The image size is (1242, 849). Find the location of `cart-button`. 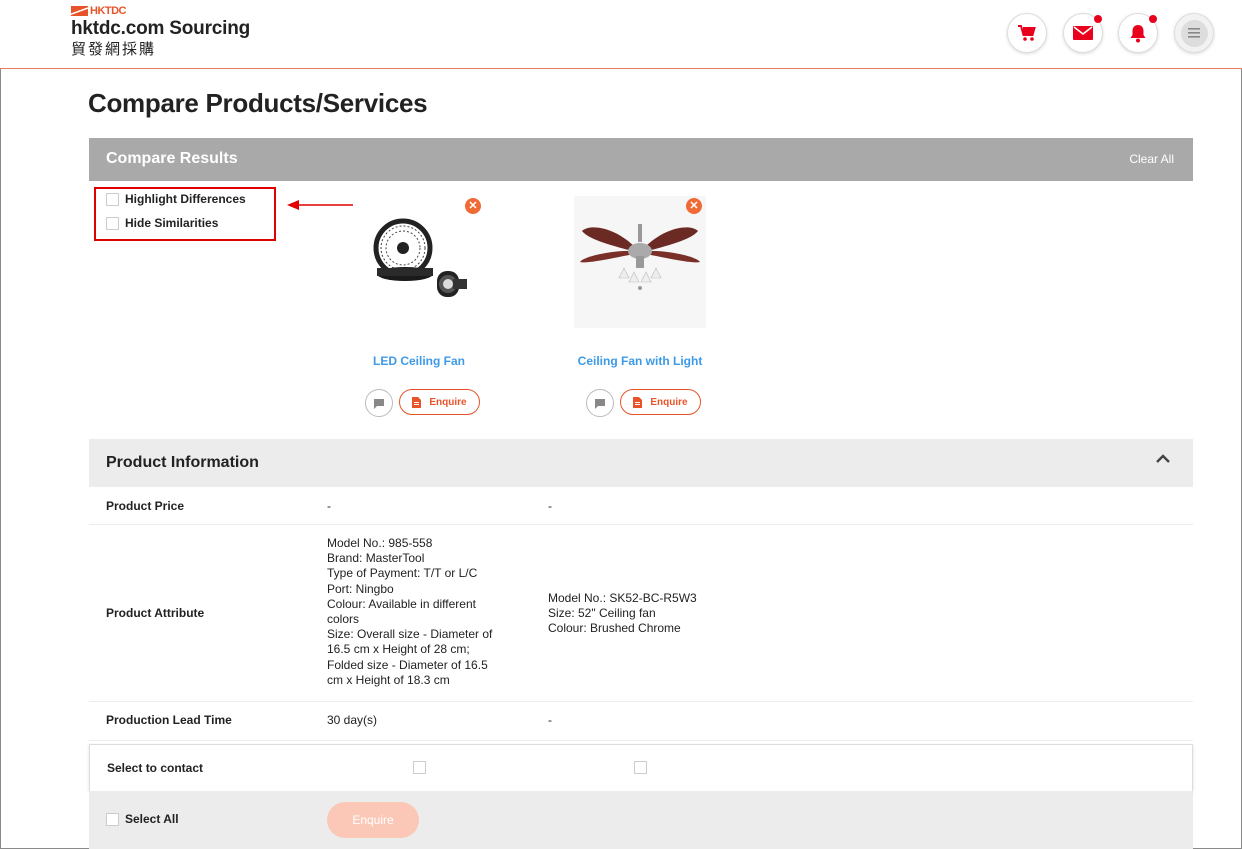

cart-button is located at coordinates (1027, 33).